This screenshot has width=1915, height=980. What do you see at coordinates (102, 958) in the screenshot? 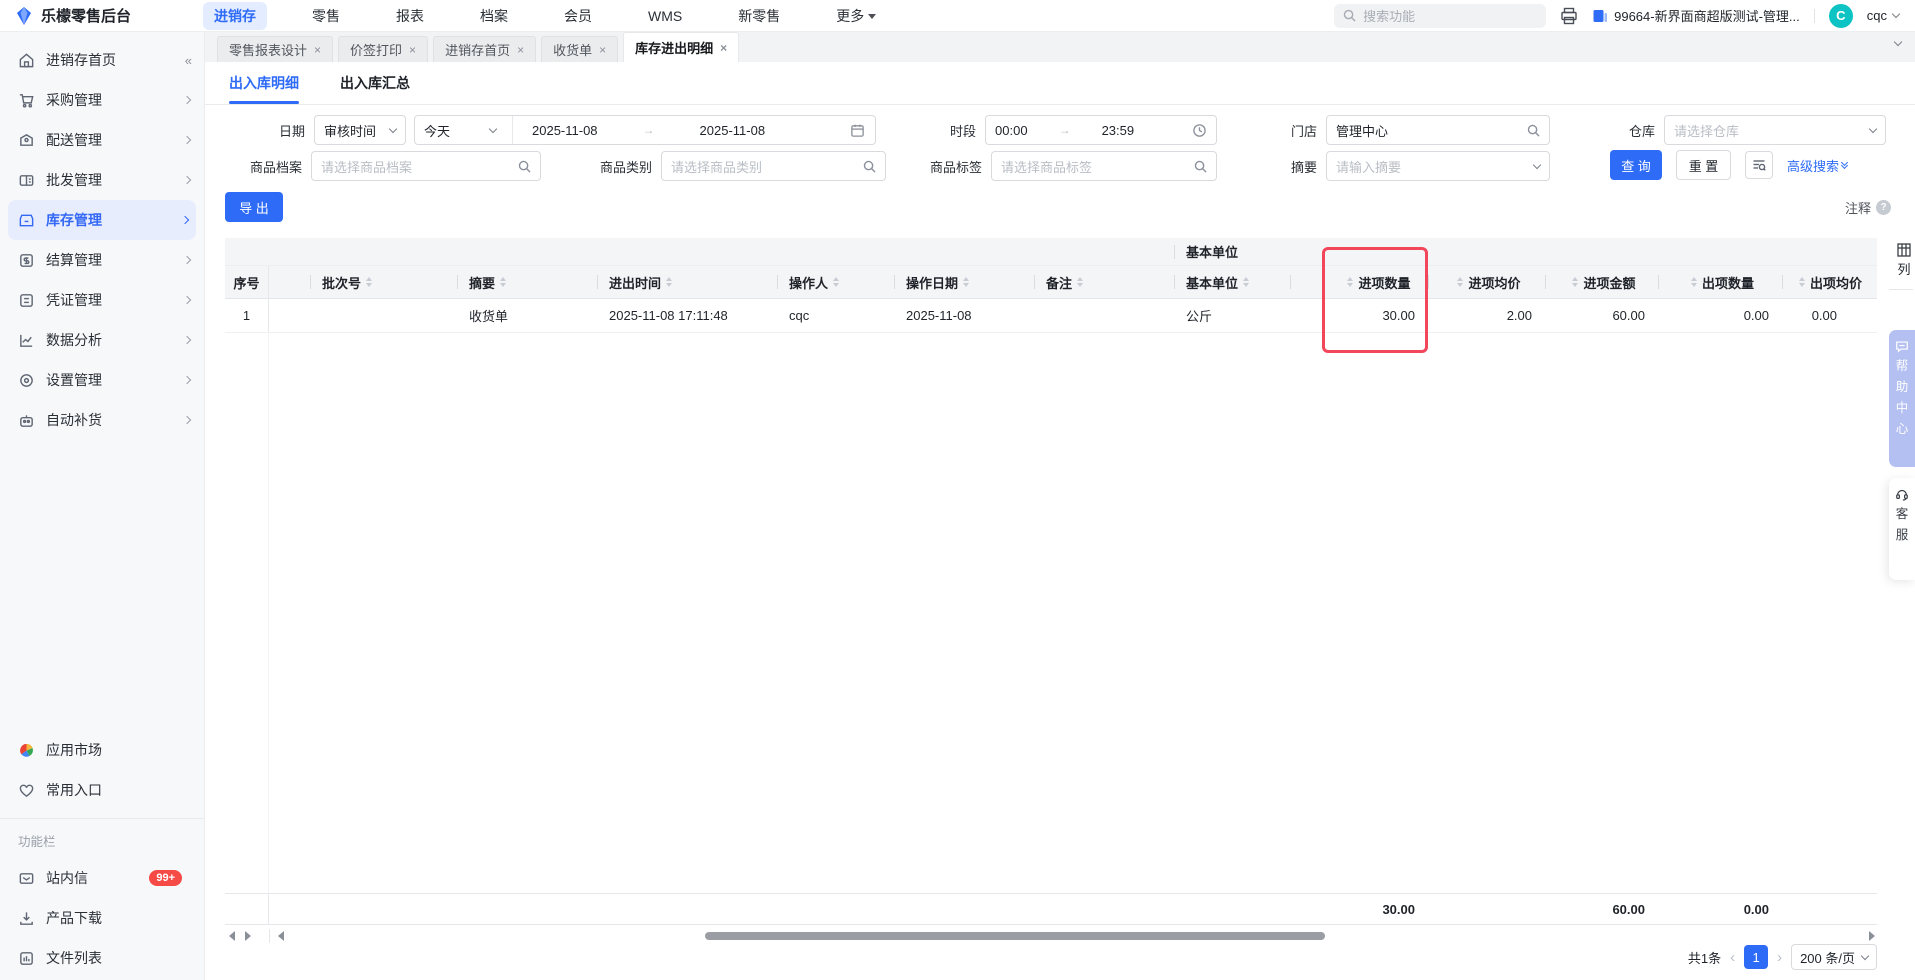
I see `sidebar-item-file-list: 文件列表` at bounding box center [102, 958].